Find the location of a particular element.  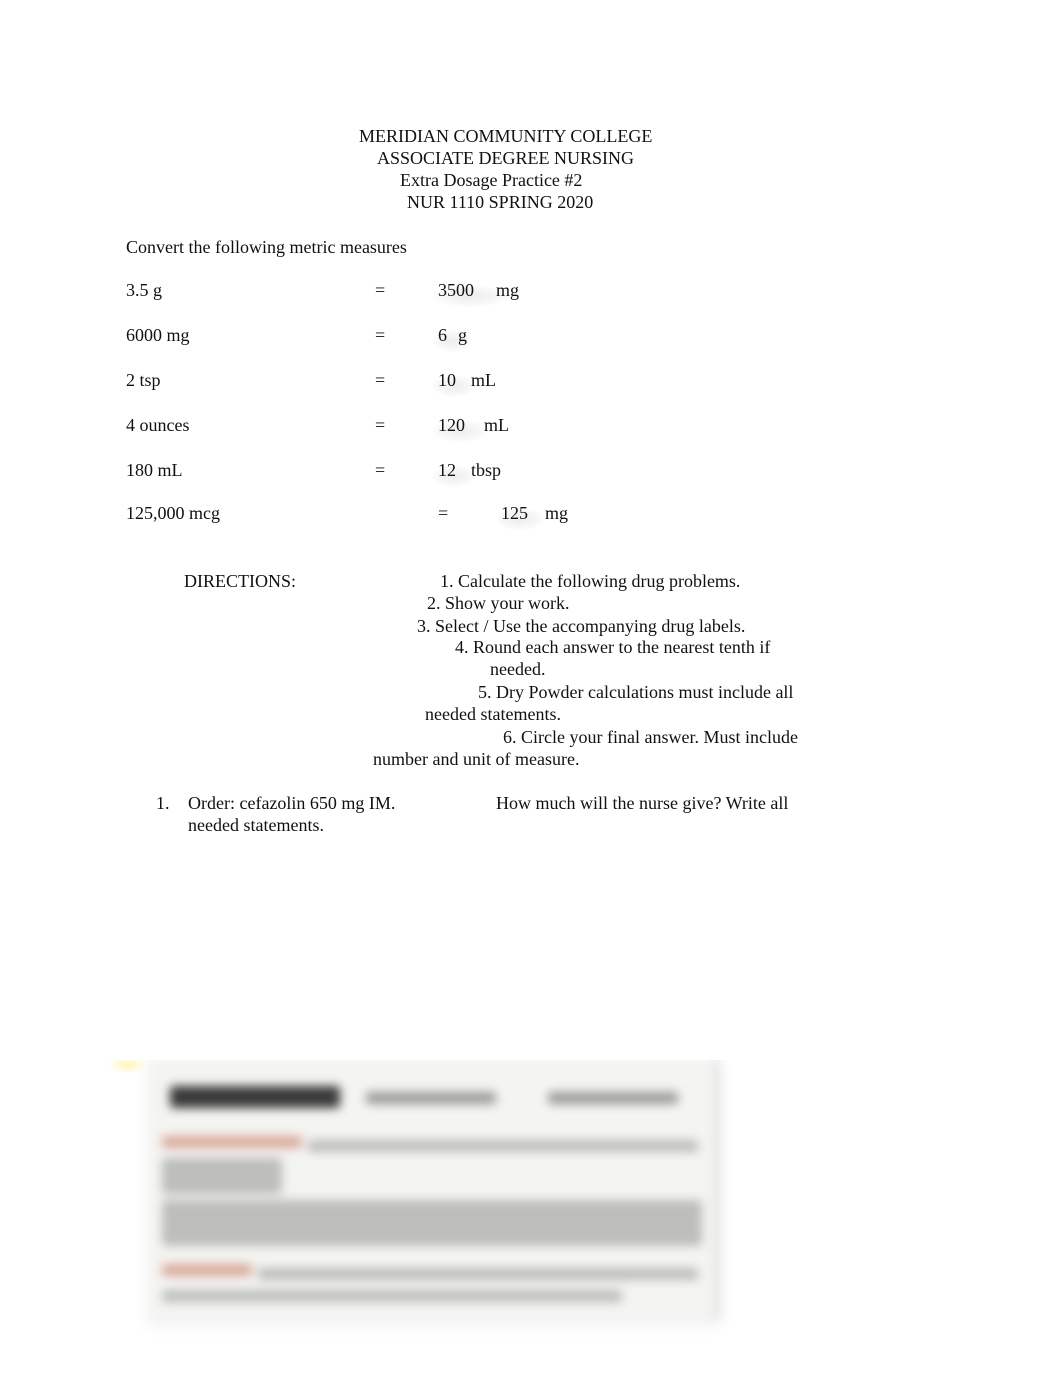

conversion-answer: 6g is located at coordinates (452, 338).